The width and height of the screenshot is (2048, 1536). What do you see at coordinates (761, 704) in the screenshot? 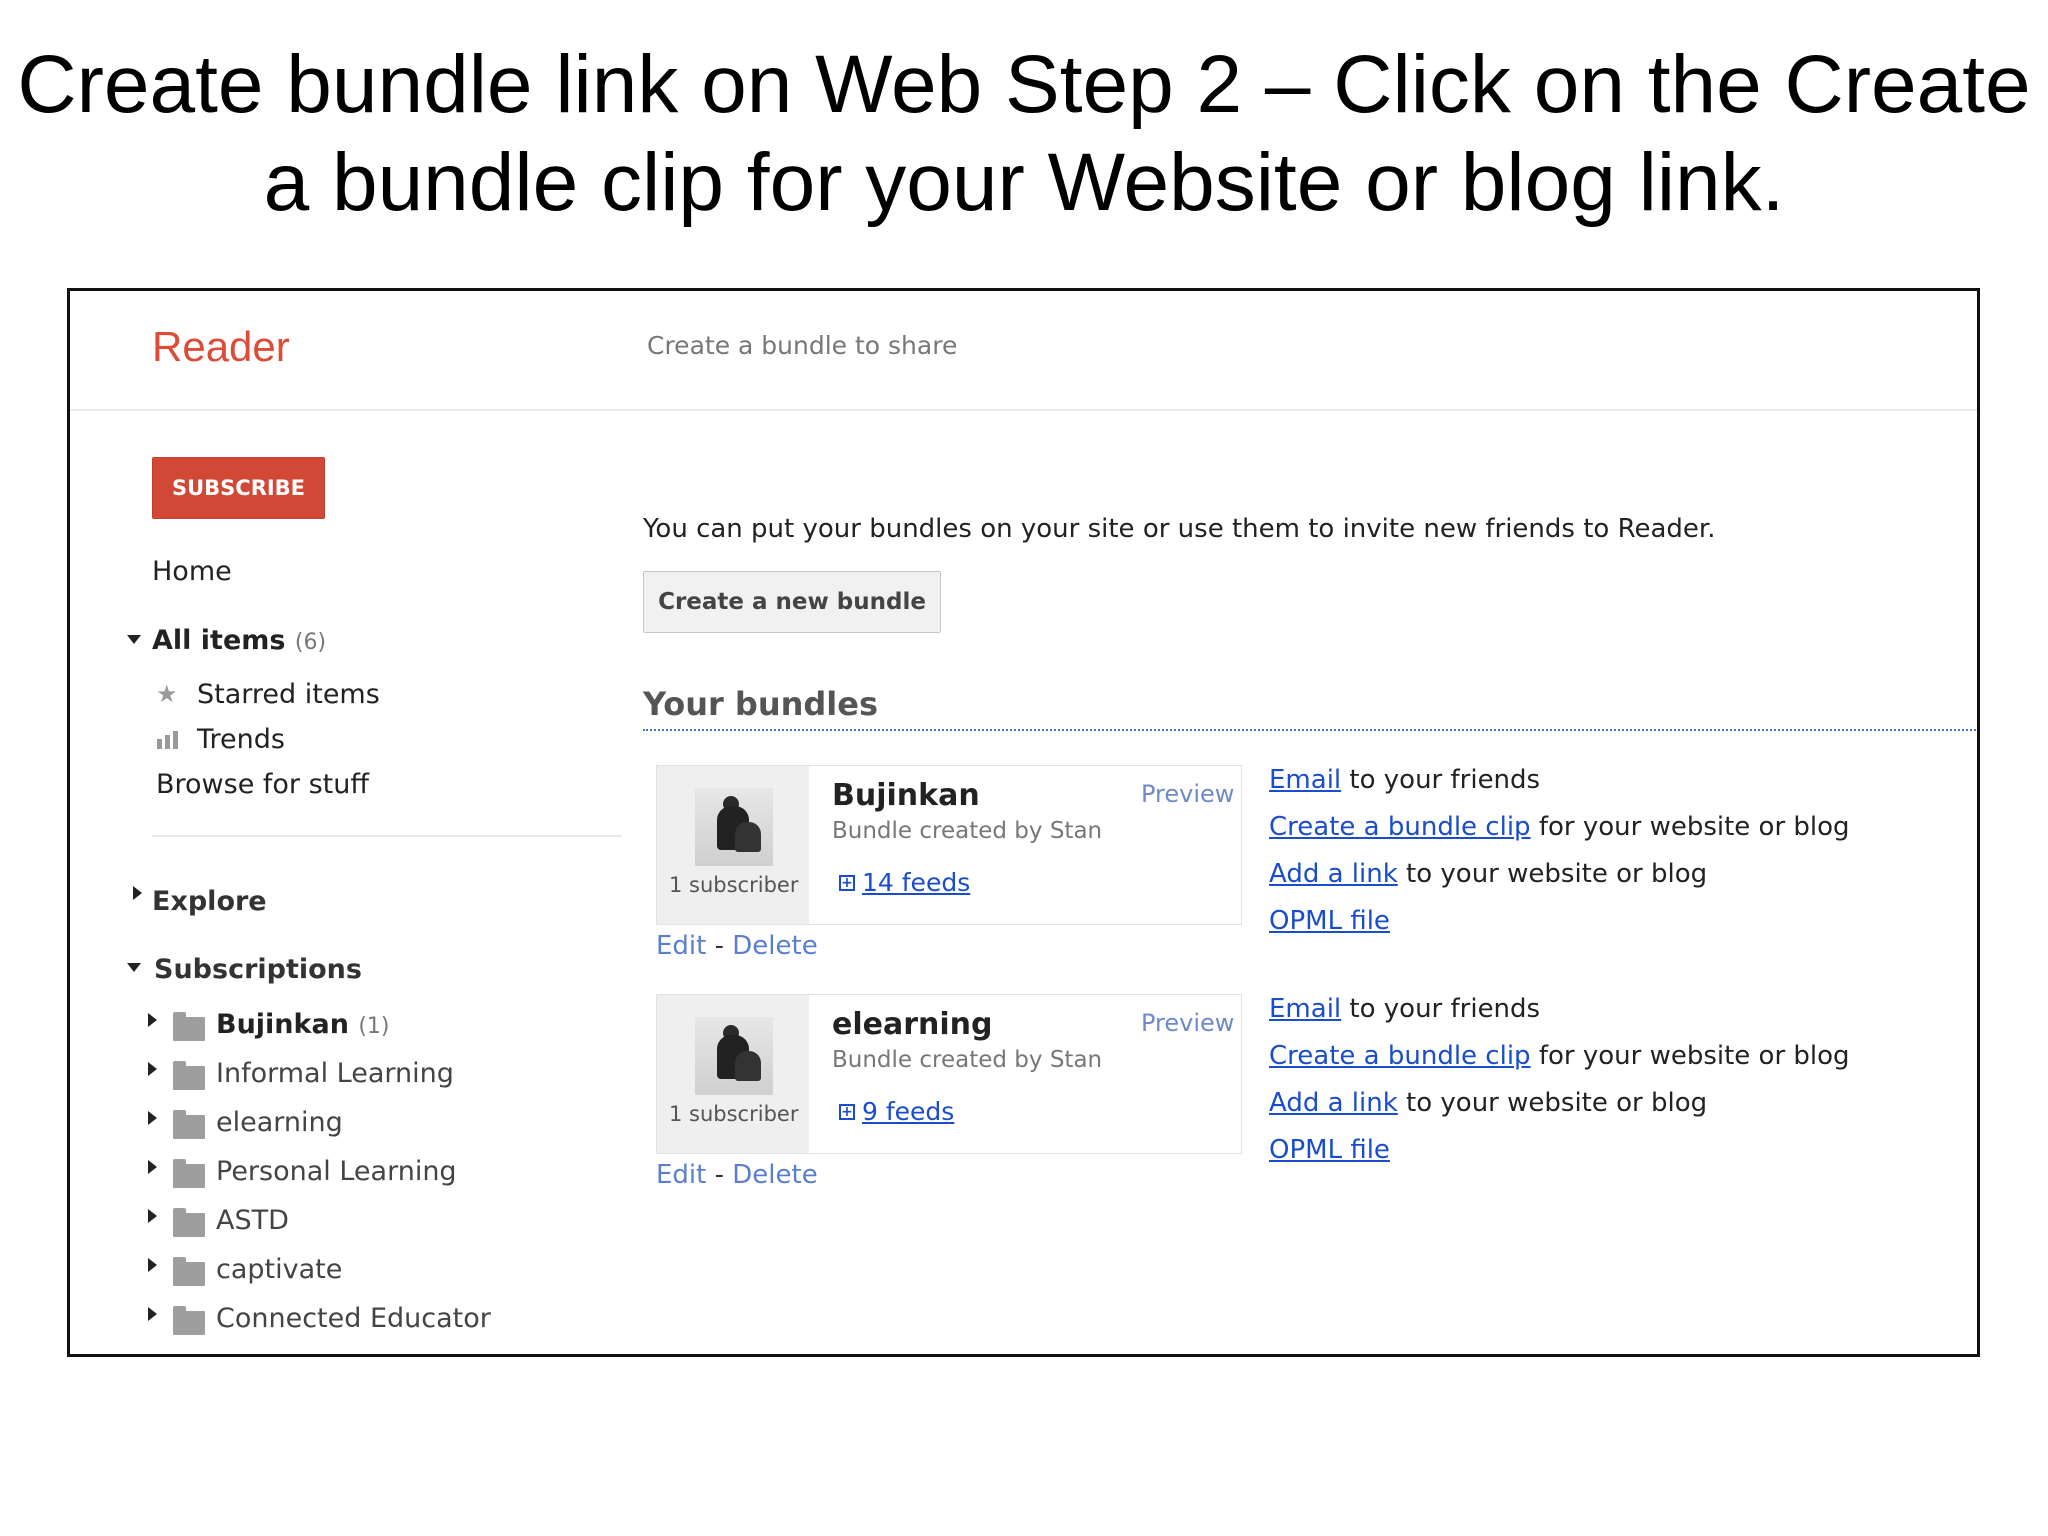
I see `your-bundles-heading: Your bundles` at bounding box center [761, 704].